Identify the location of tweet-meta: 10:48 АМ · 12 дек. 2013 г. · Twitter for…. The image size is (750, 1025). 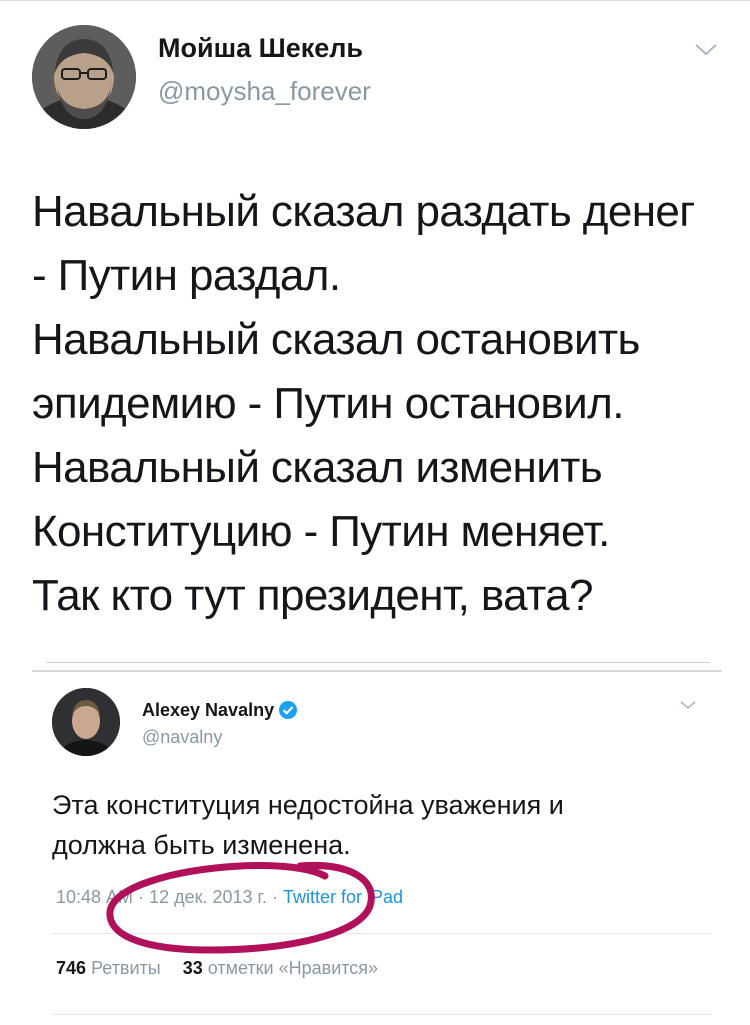
(229, 897).